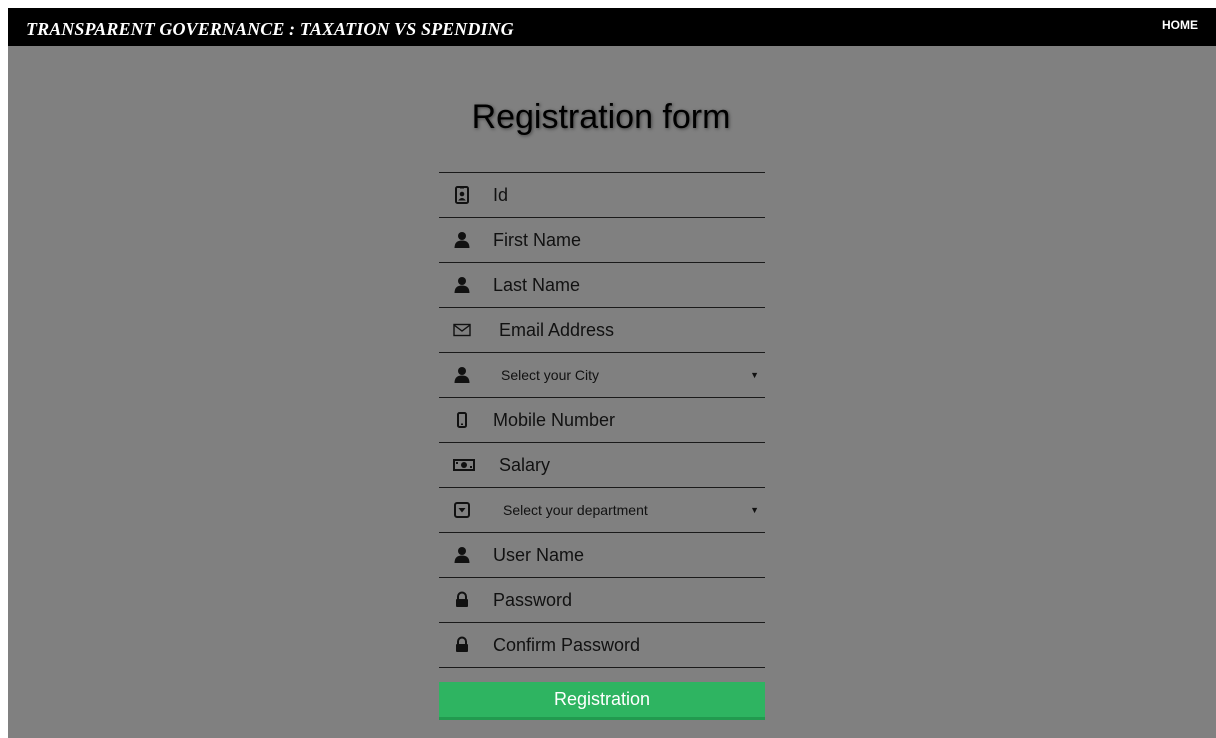  I want to click on last-name-row, so click(602, 284).